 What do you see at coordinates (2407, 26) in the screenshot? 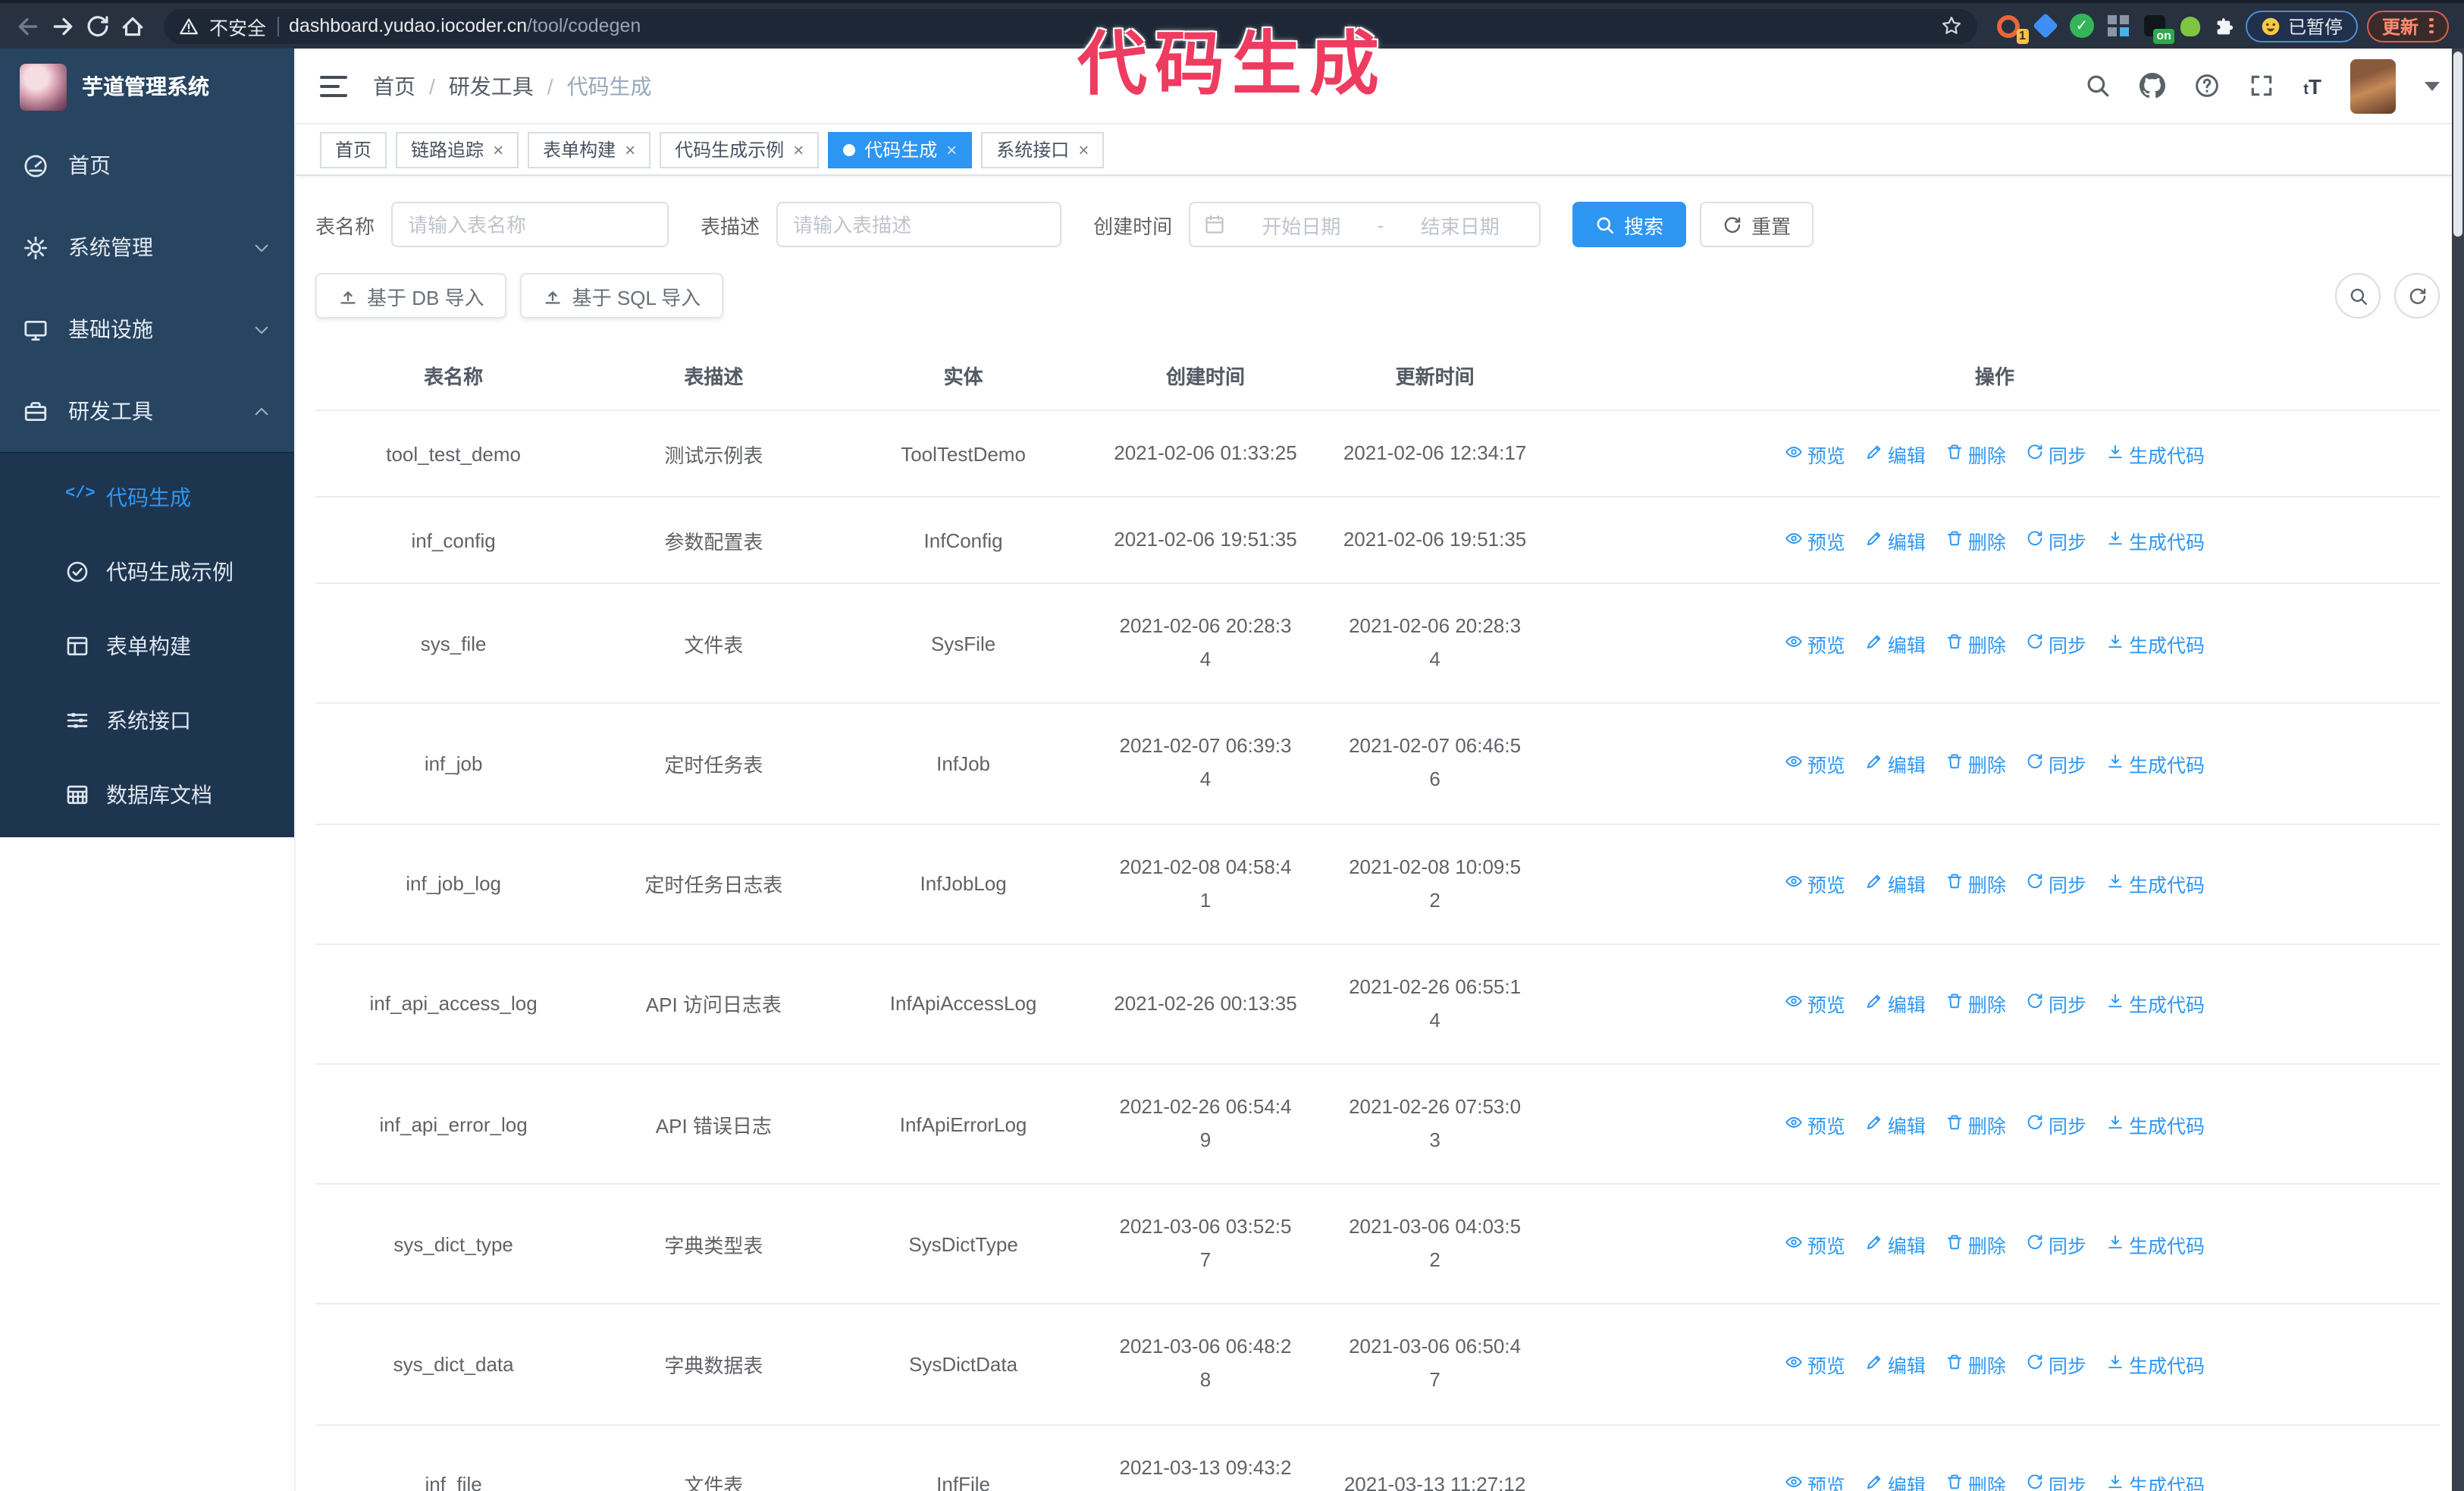
I see `update-button: 更新` at bounding box center [2407, 26].